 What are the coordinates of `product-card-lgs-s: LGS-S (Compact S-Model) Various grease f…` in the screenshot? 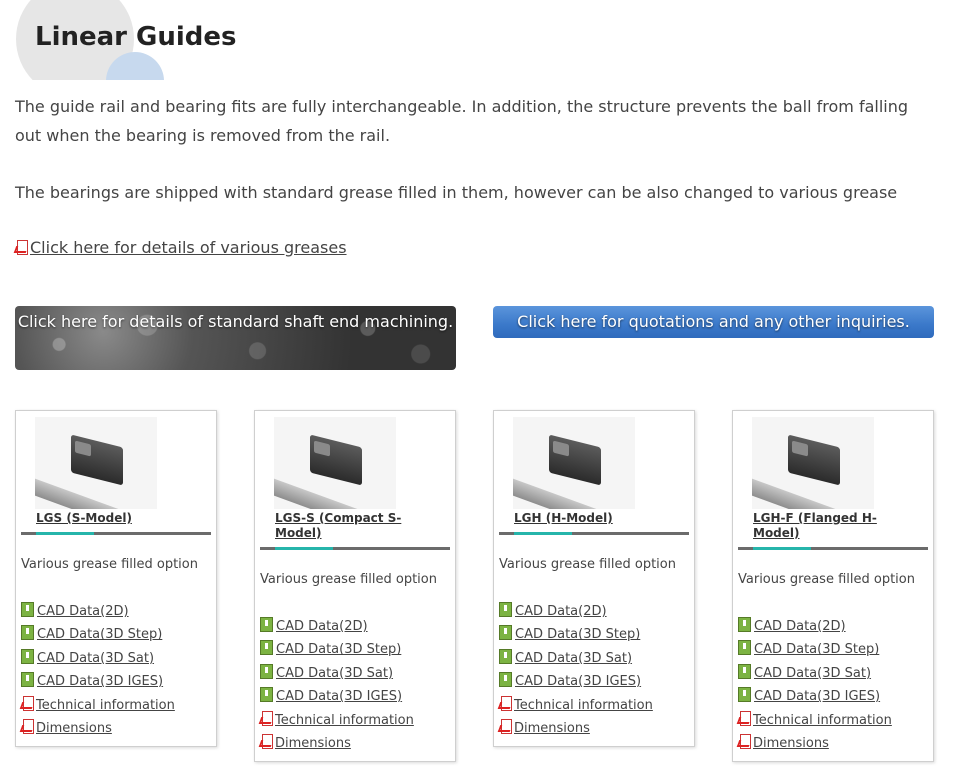 It's located at (355, 586).